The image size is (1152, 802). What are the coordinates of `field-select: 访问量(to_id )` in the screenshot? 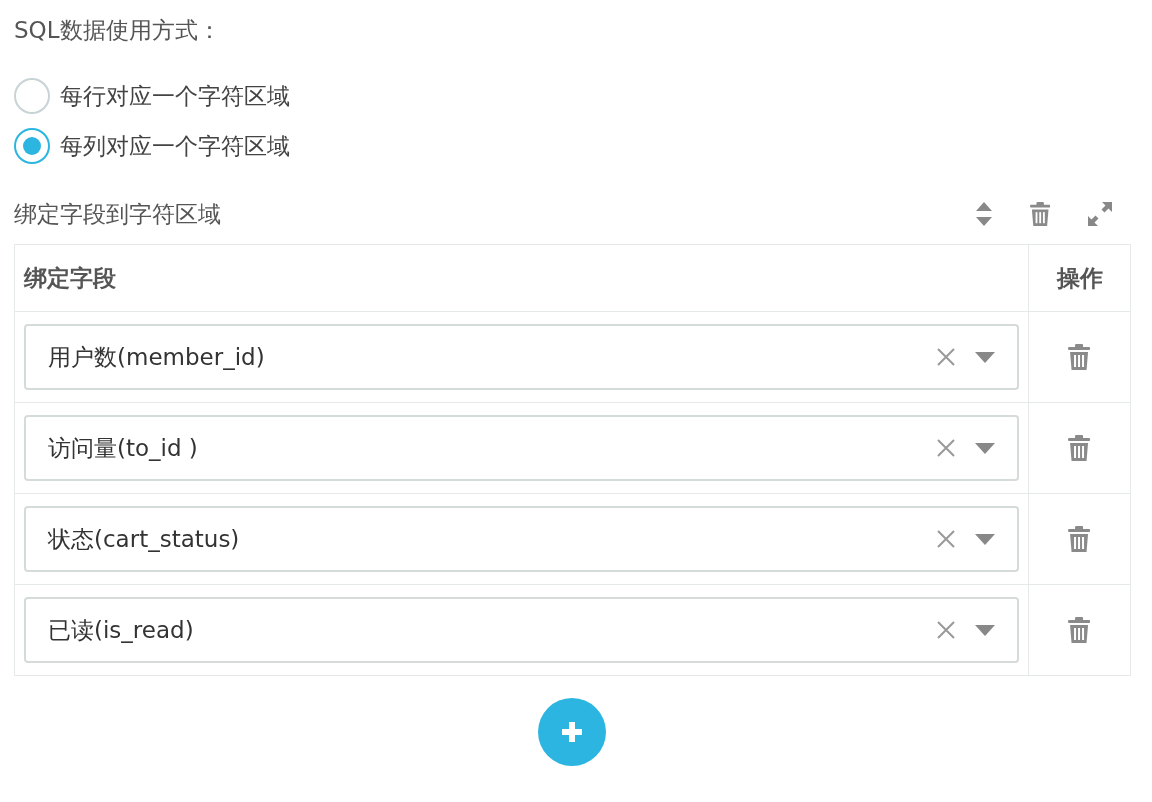 It's located at (521, 448).